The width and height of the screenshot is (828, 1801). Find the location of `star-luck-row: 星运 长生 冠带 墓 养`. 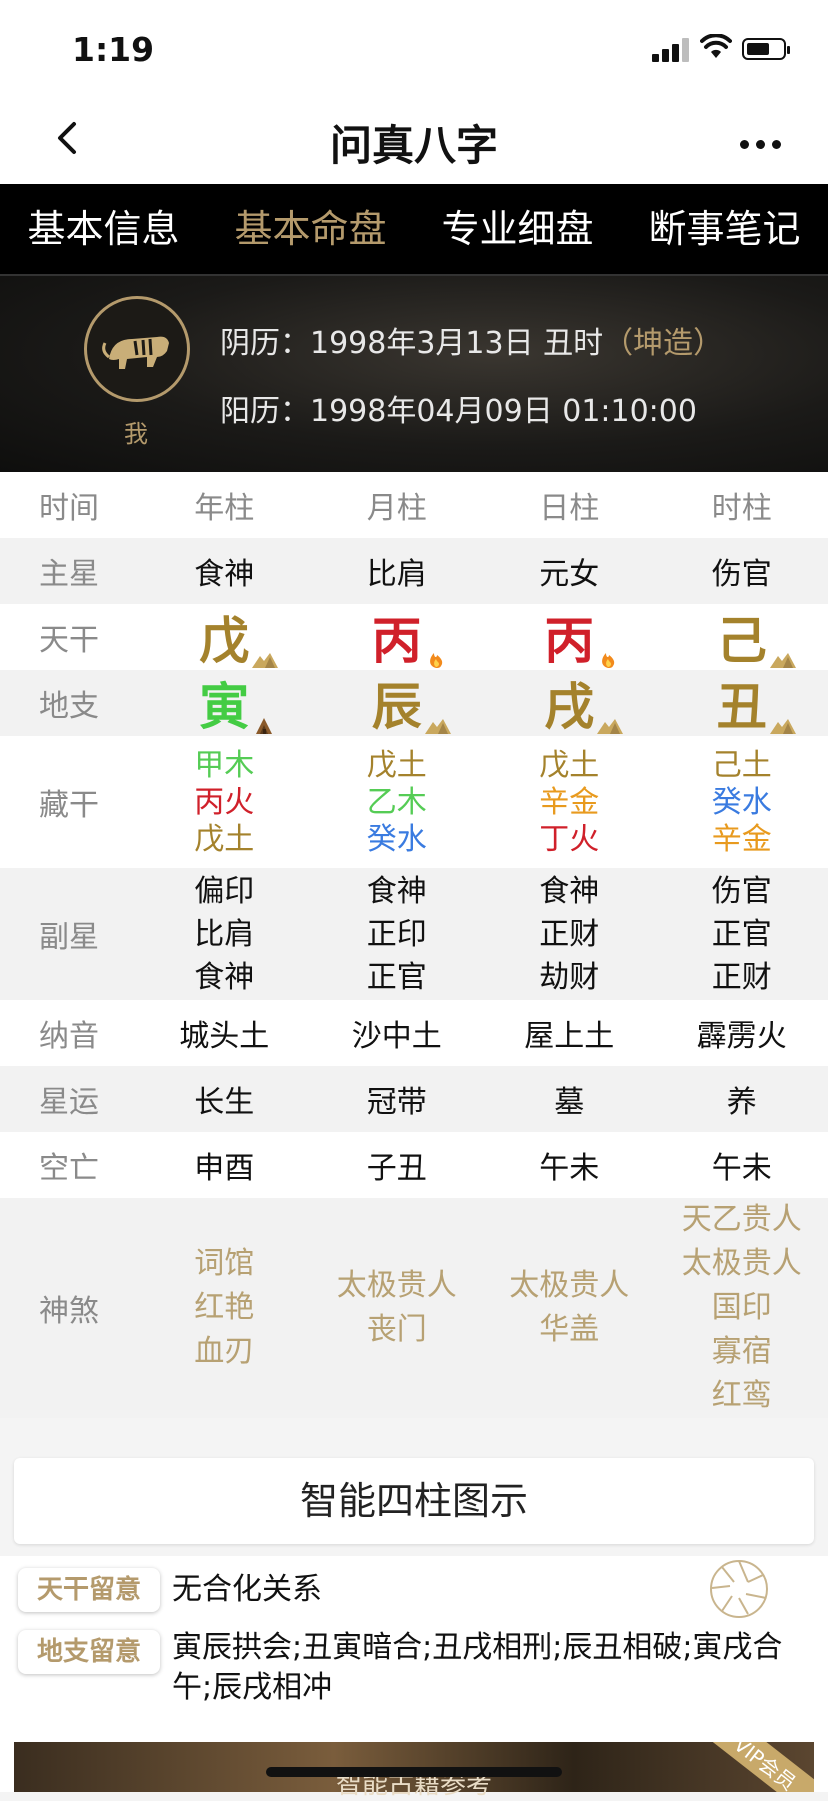

star-luck-row: 星运 长生 冠带 墓 养 is located at coordinates (414, 1099).